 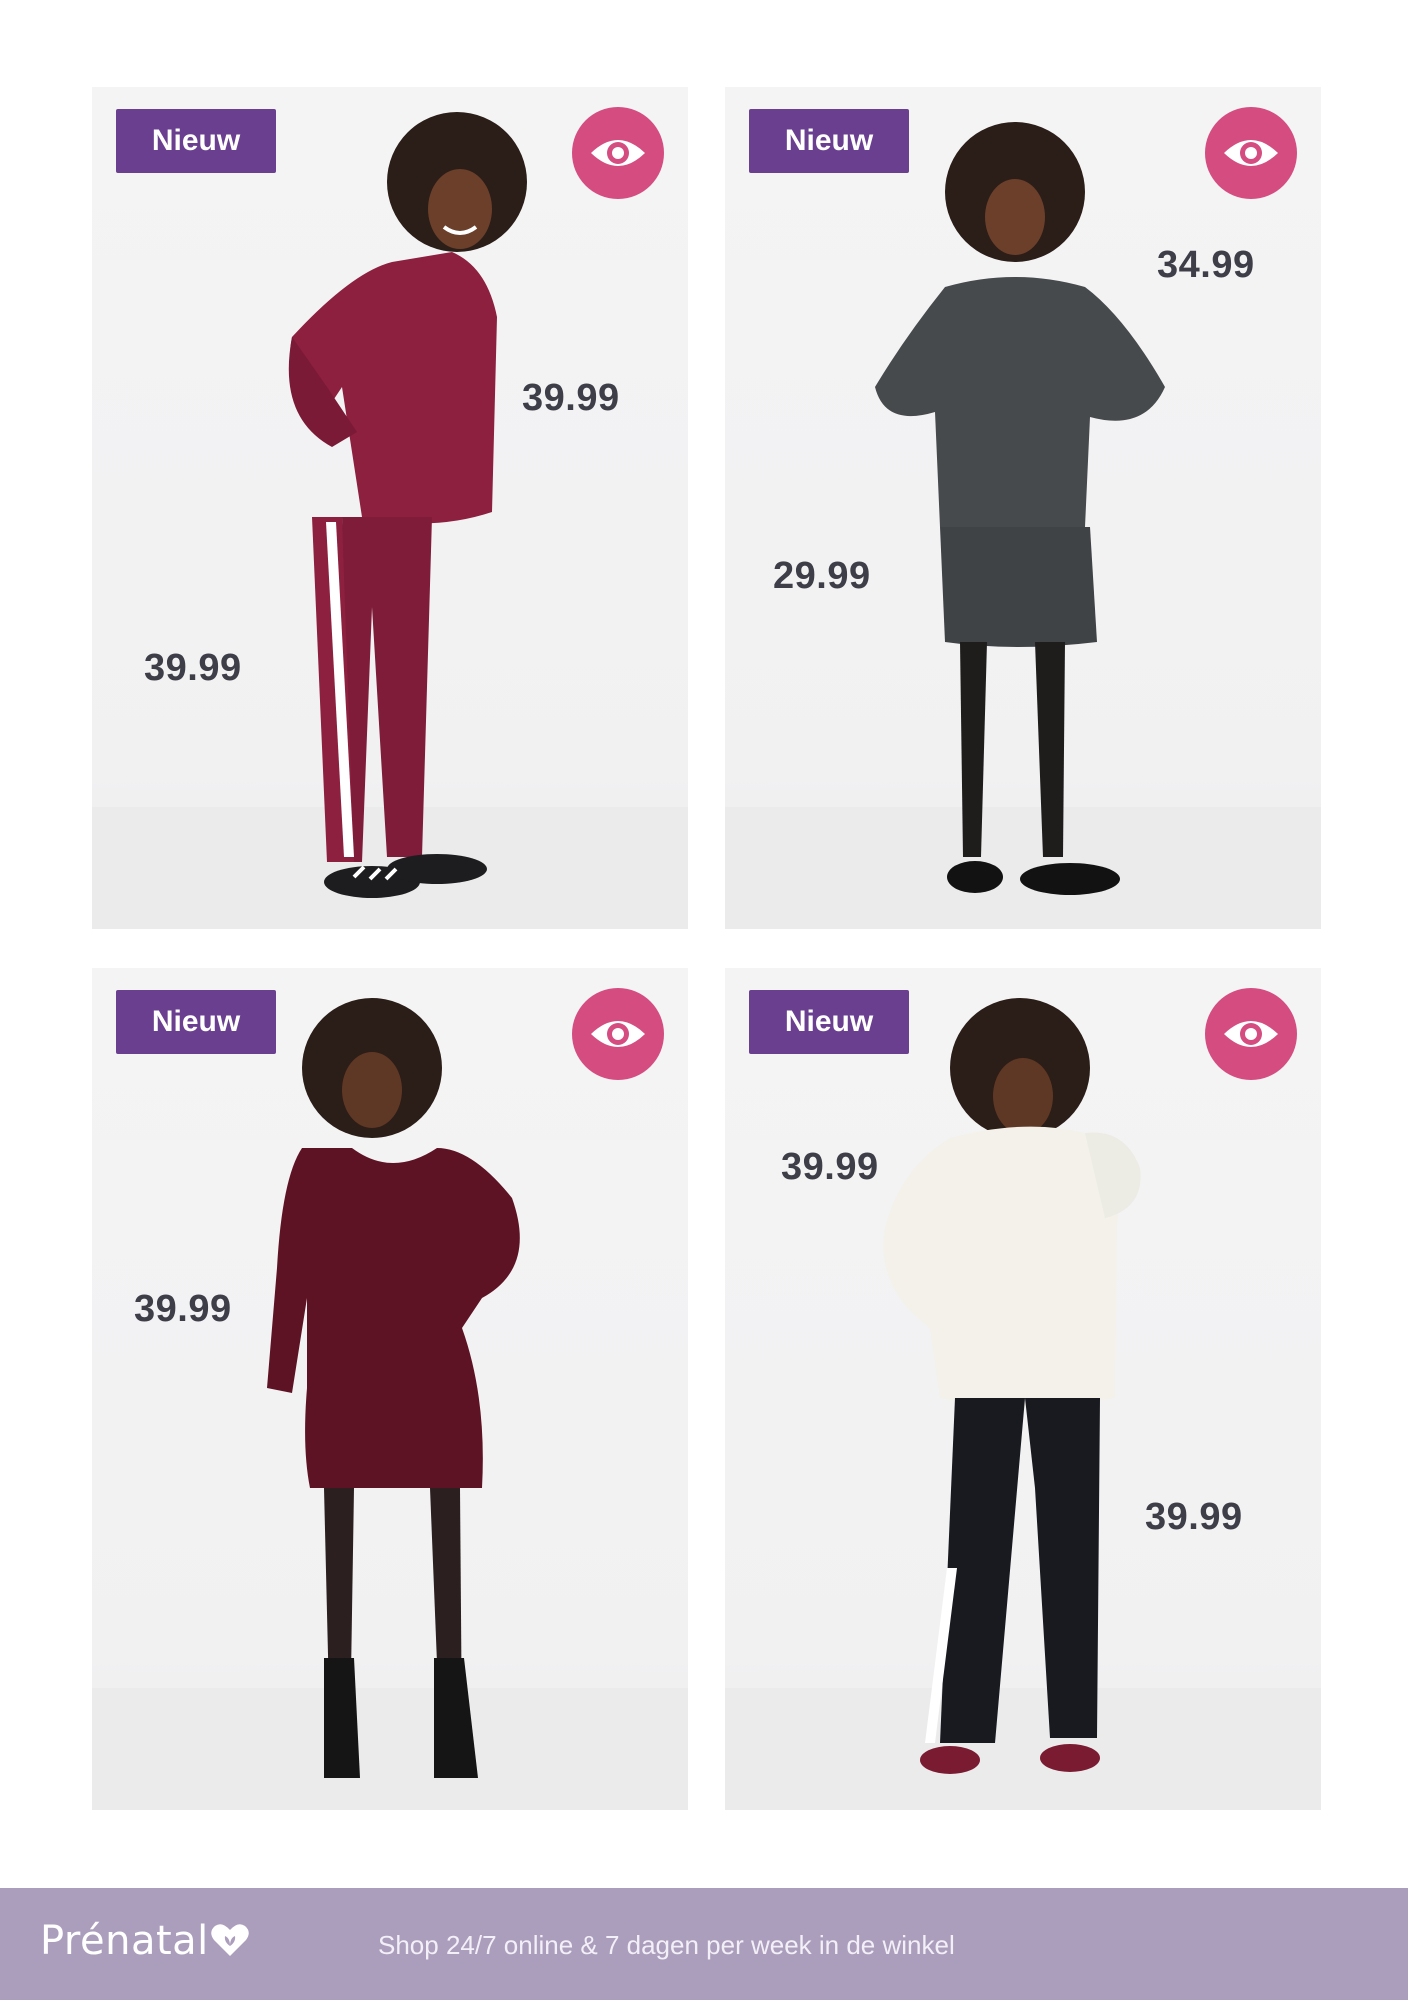 I want to click on price-top: 34.99, so click(x=1206, y=265).